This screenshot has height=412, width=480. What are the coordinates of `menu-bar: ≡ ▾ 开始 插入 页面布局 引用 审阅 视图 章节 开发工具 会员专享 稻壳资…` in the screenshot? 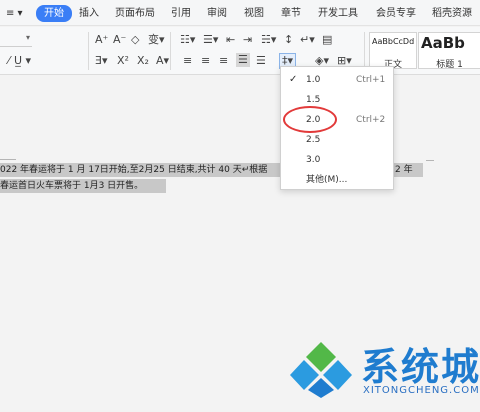 It's located at (240, 13).